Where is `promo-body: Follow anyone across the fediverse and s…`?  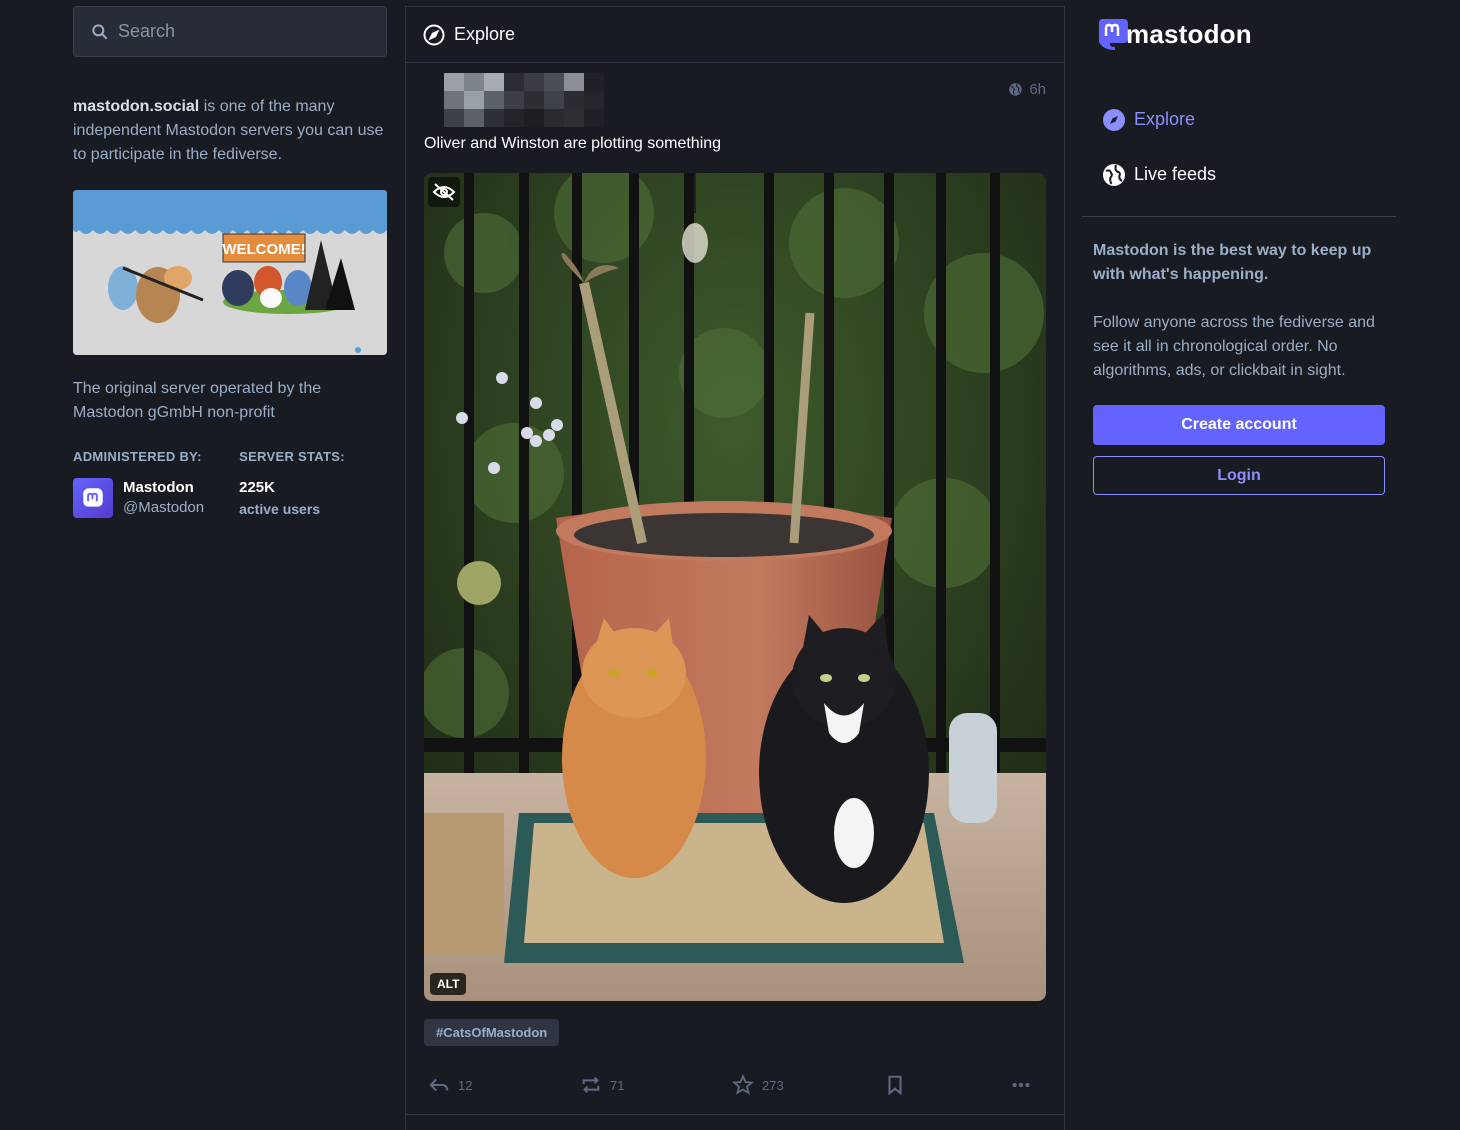 promo-body: Follow anyone across the fediverse and s… is located at coordinates (1234, 346).